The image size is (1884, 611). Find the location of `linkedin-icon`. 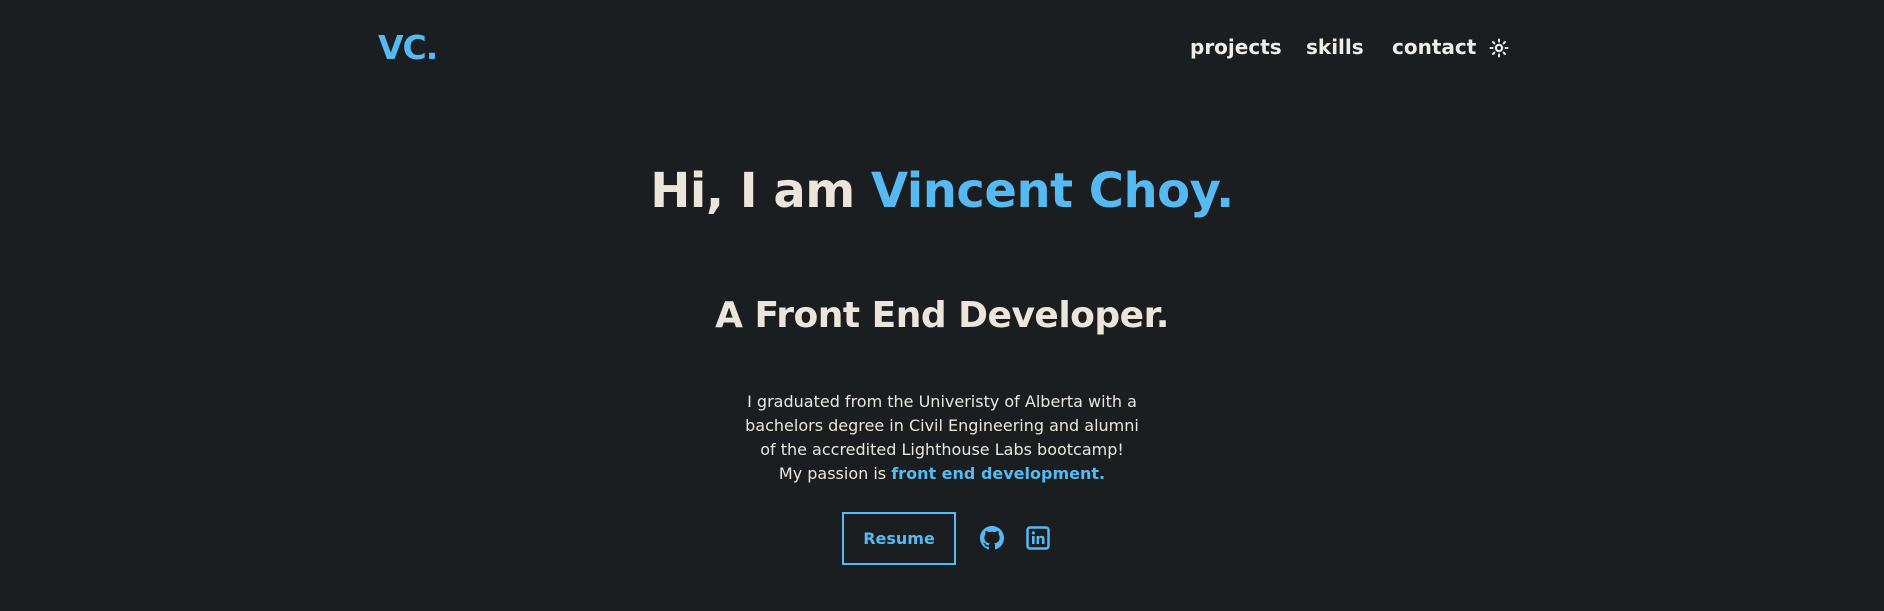

linkedin-icon is located at coordinates (1038, 538).